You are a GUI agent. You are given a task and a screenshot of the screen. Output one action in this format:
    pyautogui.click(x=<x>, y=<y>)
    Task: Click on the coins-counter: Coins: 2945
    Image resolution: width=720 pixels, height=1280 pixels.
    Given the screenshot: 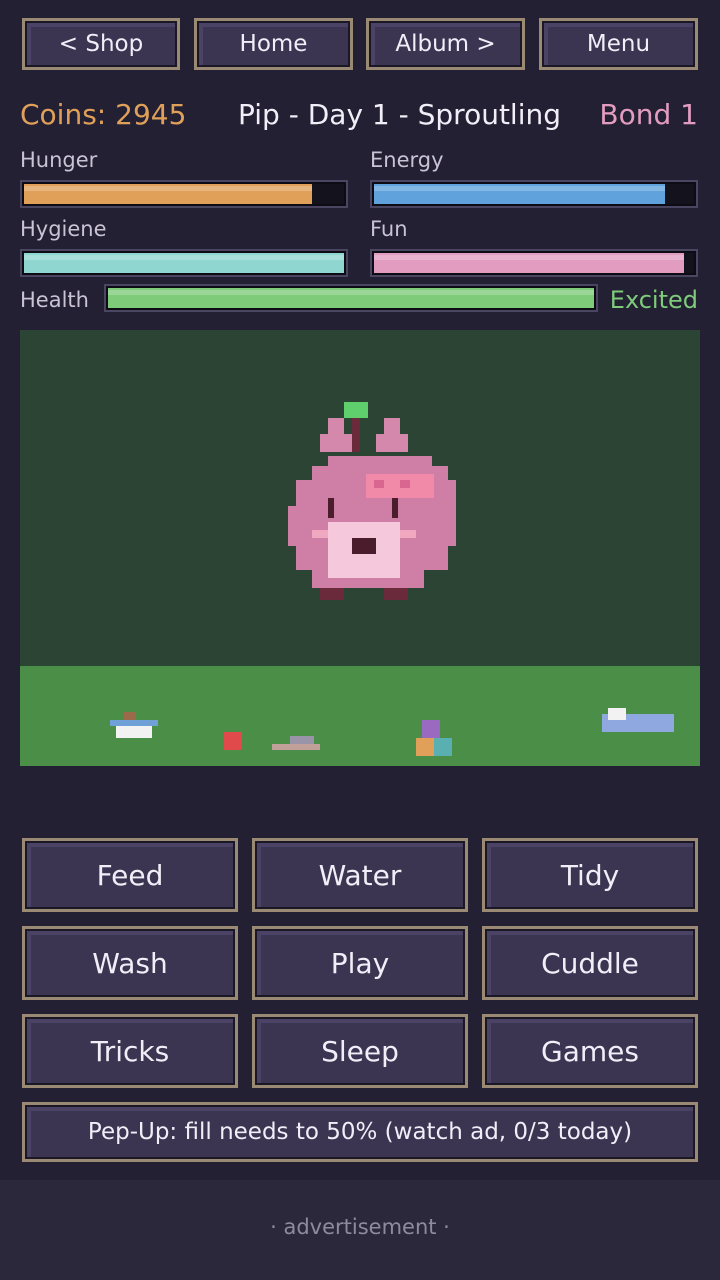 What is the action you would take?
    pyautogui.click(x=103, y=114)
    